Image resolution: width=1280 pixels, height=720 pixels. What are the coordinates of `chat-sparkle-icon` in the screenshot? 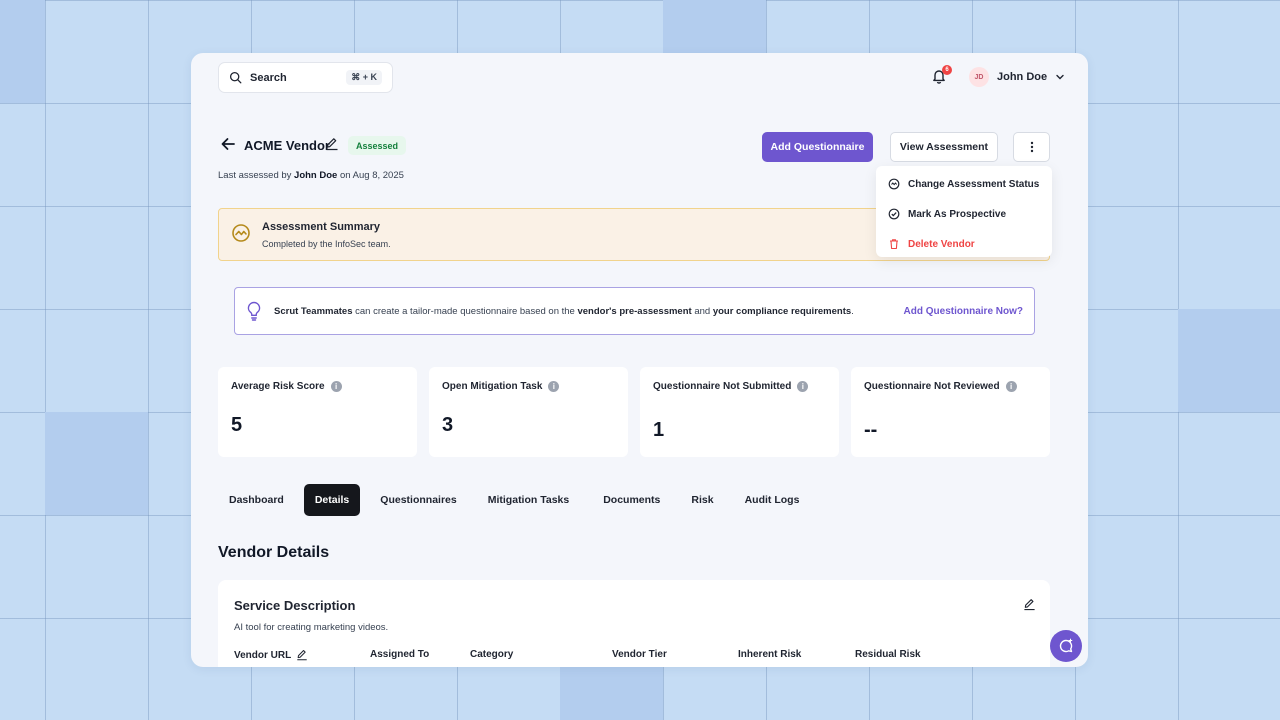 It's located at (1066, 645).